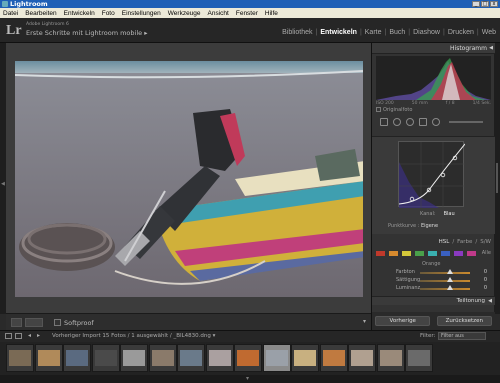  Describe the element at coordinates (397, 122) in the screenshot. I see `spot-removal-icon` at that location.